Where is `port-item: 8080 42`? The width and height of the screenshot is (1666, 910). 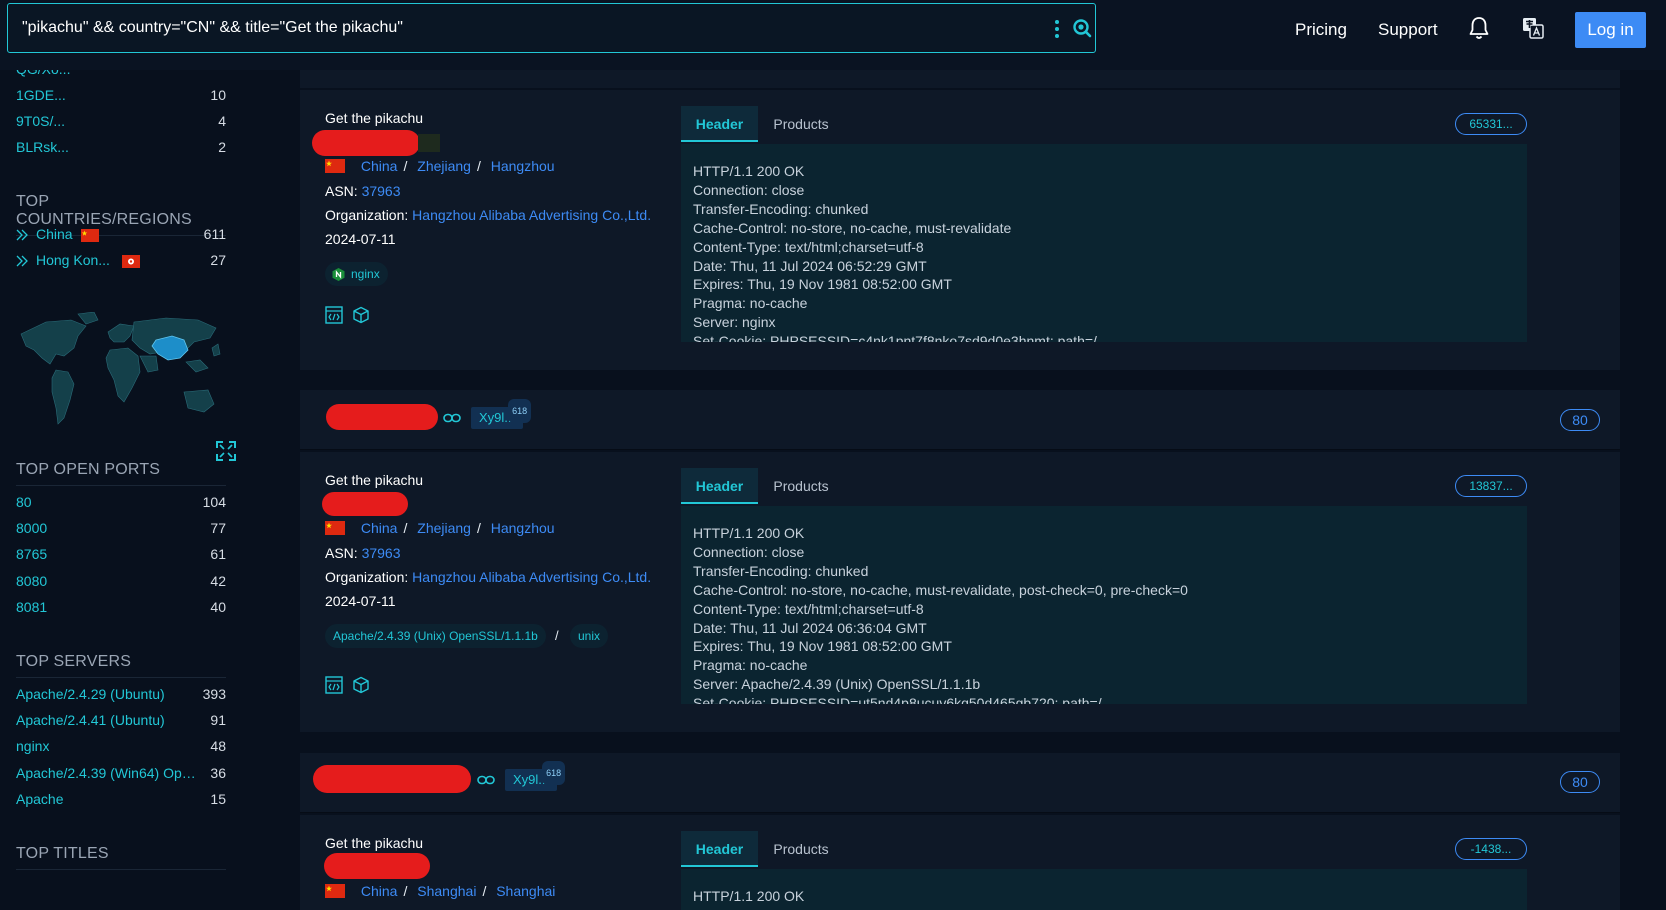
port-item: 8080 42 is located at coordinates (121, 583).